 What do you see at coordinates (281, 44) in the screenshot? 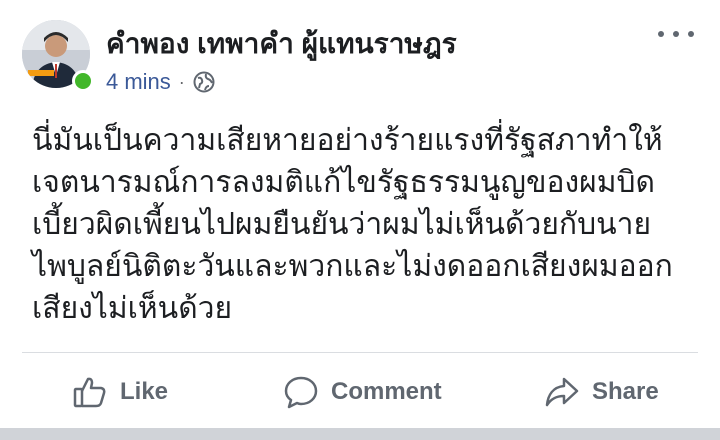
I see `author-name: คำพอง เทพาคำ ผู้แทนราษฎร` at bounding box center [281, 44].